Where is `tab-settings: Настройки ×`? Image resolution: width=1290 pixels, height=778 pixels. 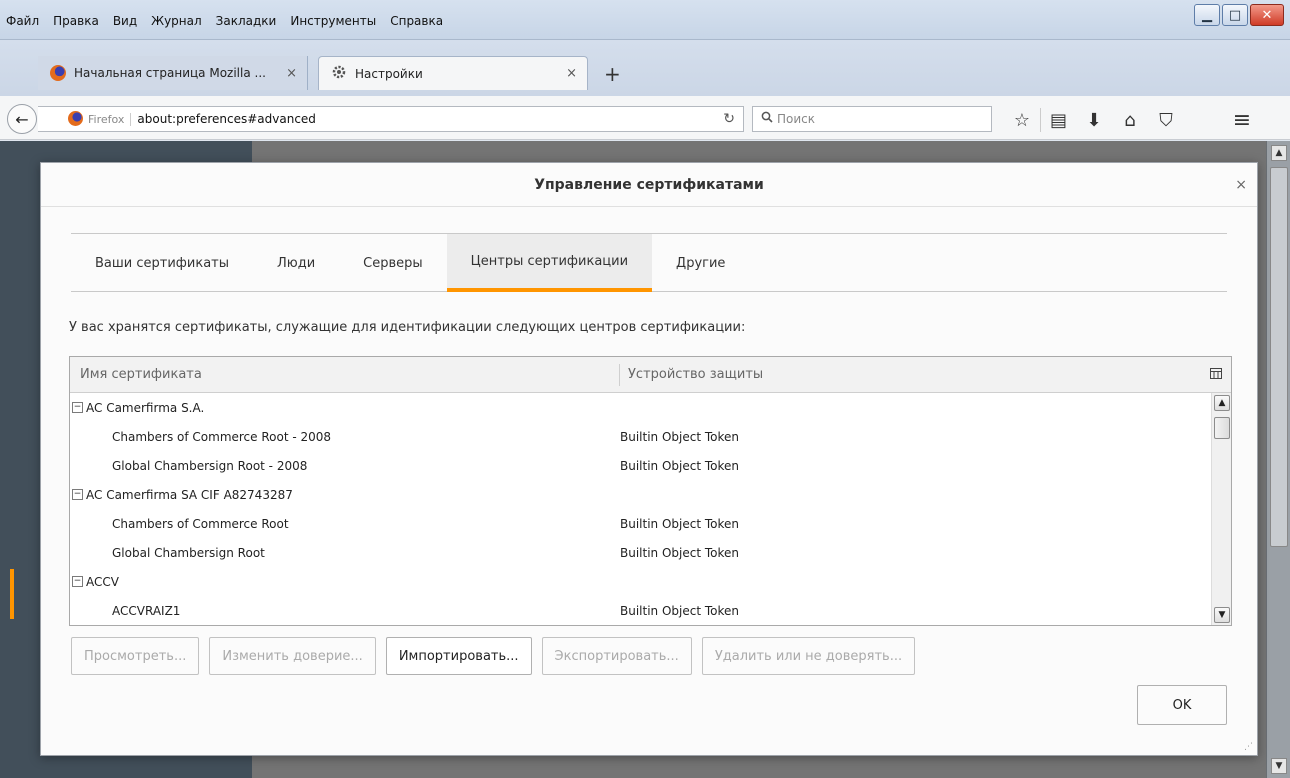
tab-settings: Настройки × is located at coordinates (453, 73).